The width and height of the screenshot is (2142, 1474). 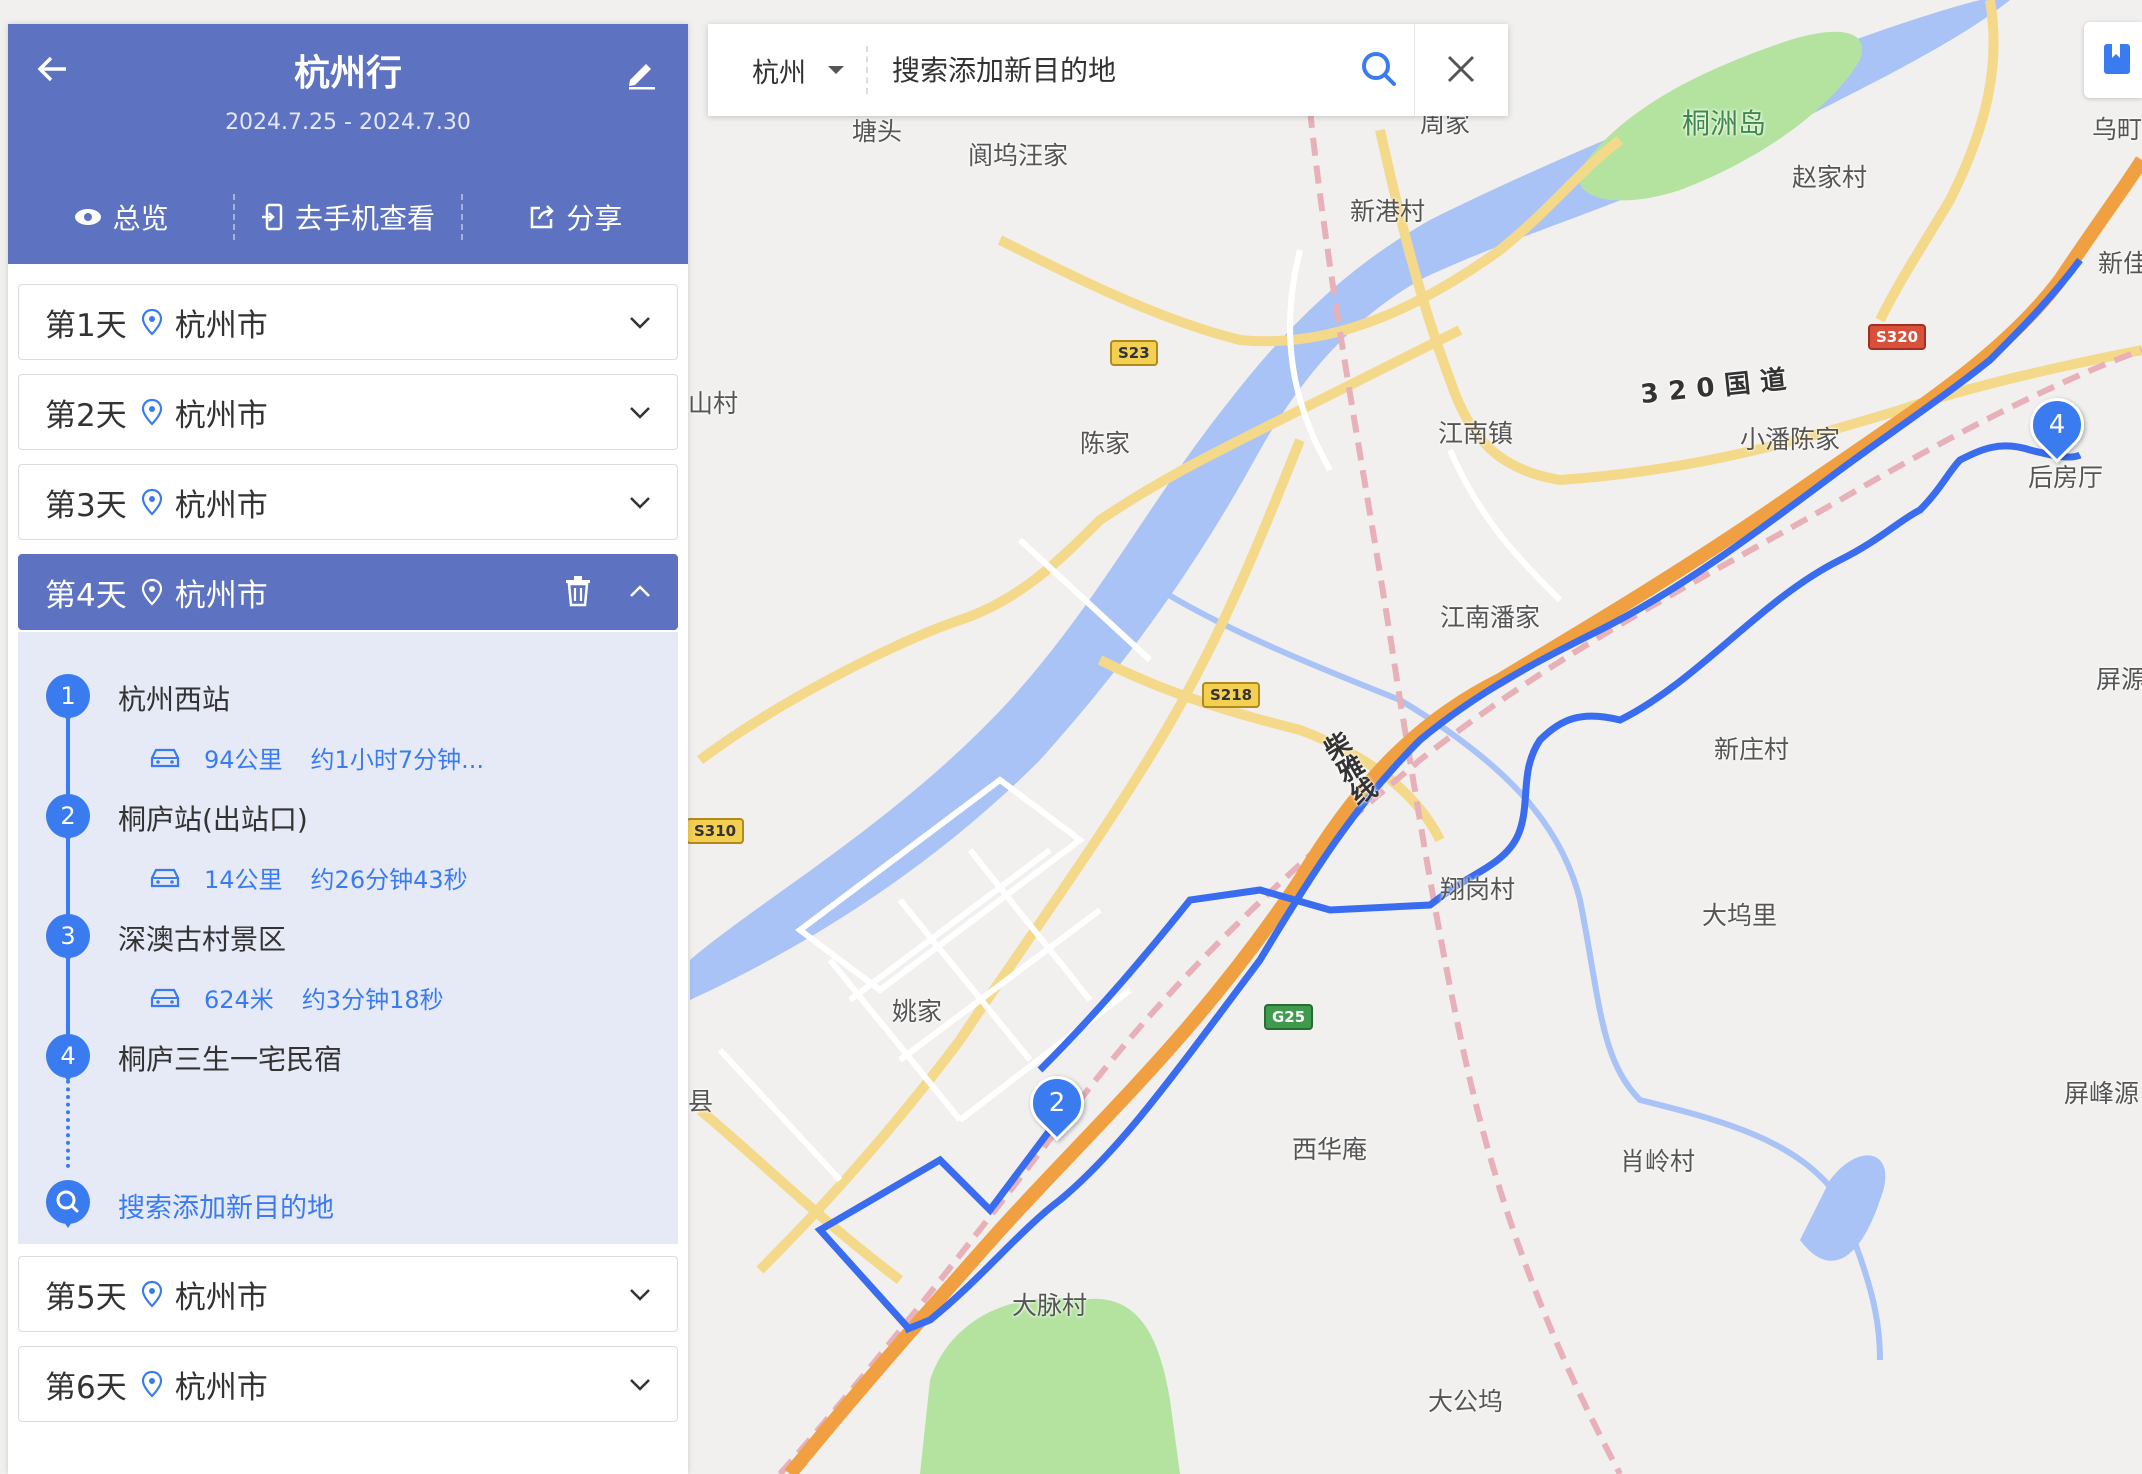 What do you see at coordinates (308, 877) in the screenshot?
I see `route-leg: 14公里 约26分钟43秒` at bounding box center [308, 877].